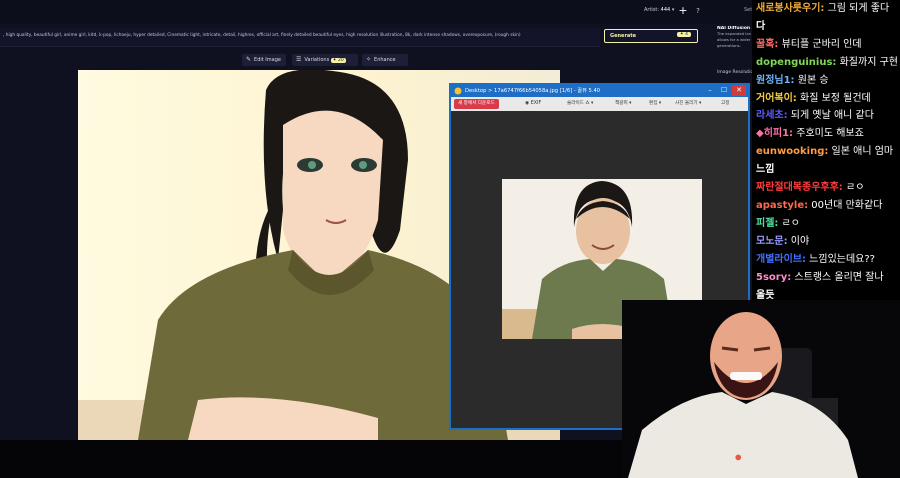  What do you see at coordinates (826, 294) in the screenshot?
I see `chat-message: 올듯` at bounding box center [826, 294].